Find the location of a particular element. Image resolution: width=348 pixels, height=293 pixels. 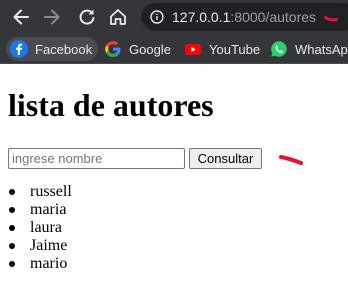

page-title: lista de autores is located at coordinates (111, 105).